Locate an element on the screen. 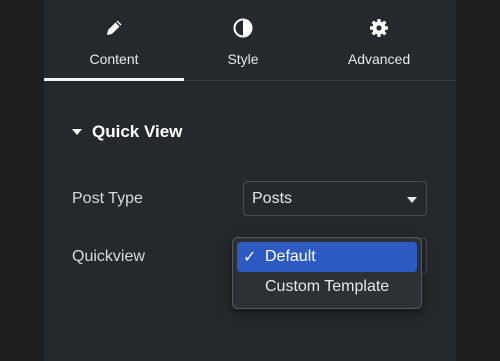 This screenshot has height=361, width=500. post-type-select: Posts is located at coordinates (335, 198).